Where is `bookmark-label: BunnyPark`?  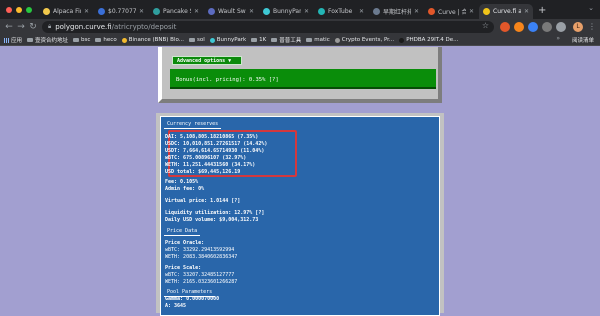 bookmark-label: BunnyPark is located at coordinates (231, 40).